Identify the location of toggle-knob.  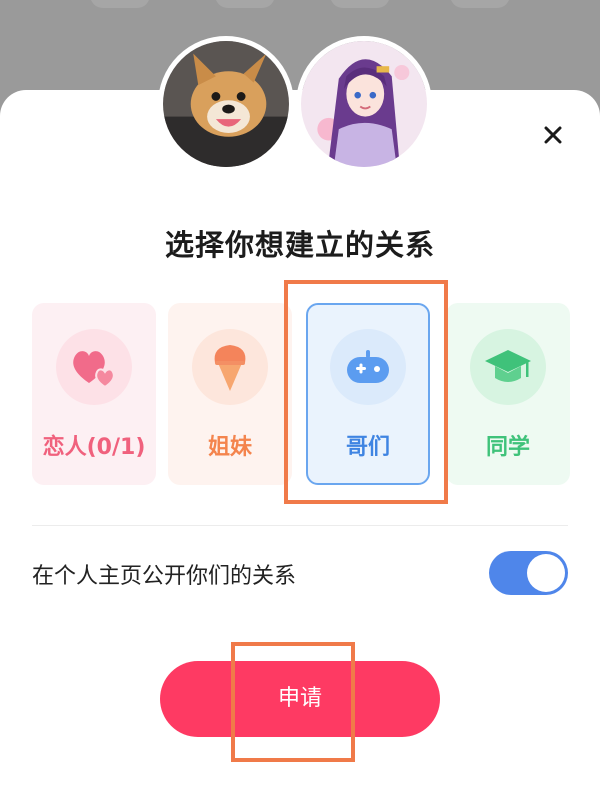
(546, 573).